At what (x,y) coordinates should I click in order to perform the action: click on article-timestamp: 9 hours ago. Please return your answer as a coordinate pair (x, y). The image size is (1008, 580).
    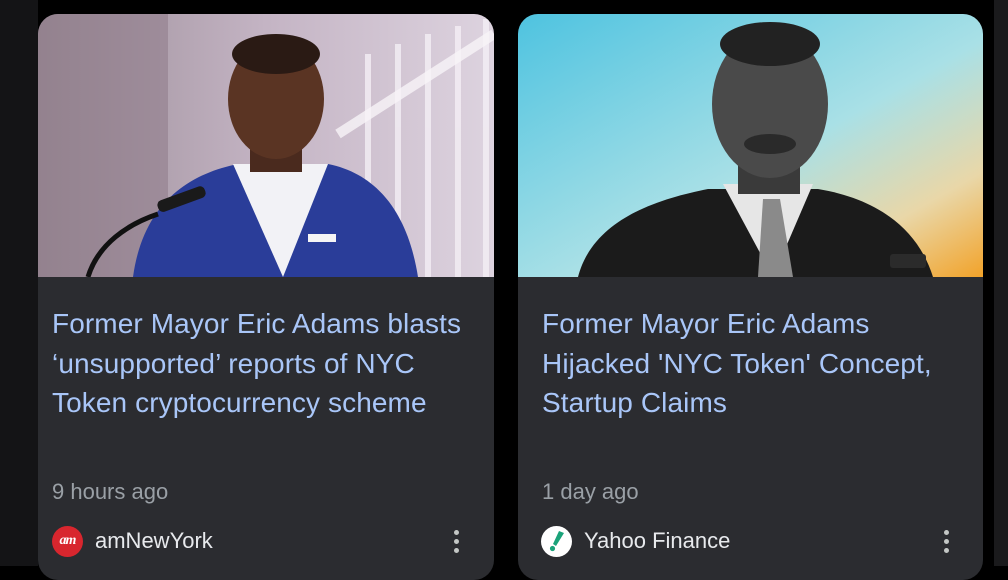
    Looking at the image, I should click on (110, 491).